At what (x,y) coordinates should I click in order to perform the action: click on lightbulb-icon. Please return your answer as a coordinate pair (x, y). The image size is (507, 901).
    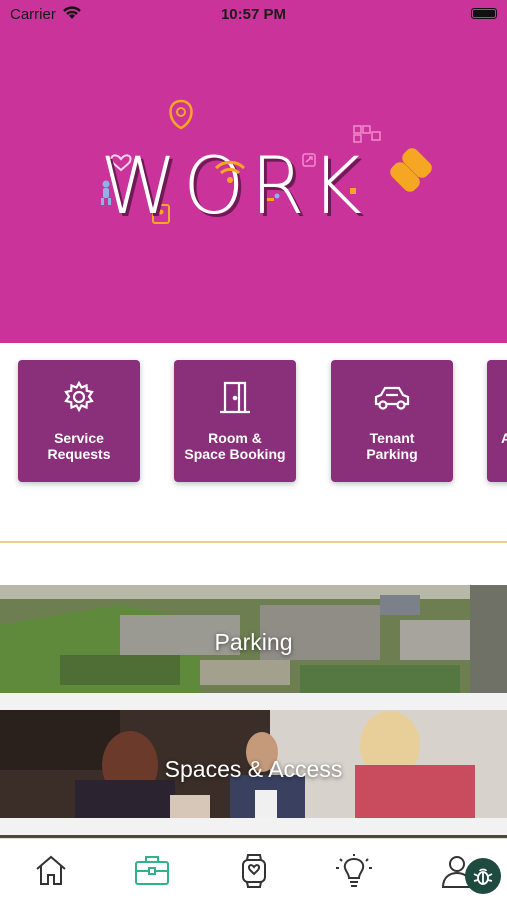
    Looking at the image, I should click on (354, 870).